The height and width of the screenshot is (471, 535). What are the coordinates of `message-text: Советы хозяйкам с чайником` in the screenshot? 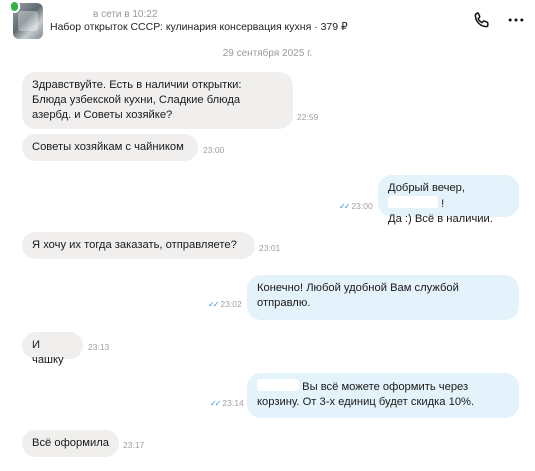 It's located at (108, 147).